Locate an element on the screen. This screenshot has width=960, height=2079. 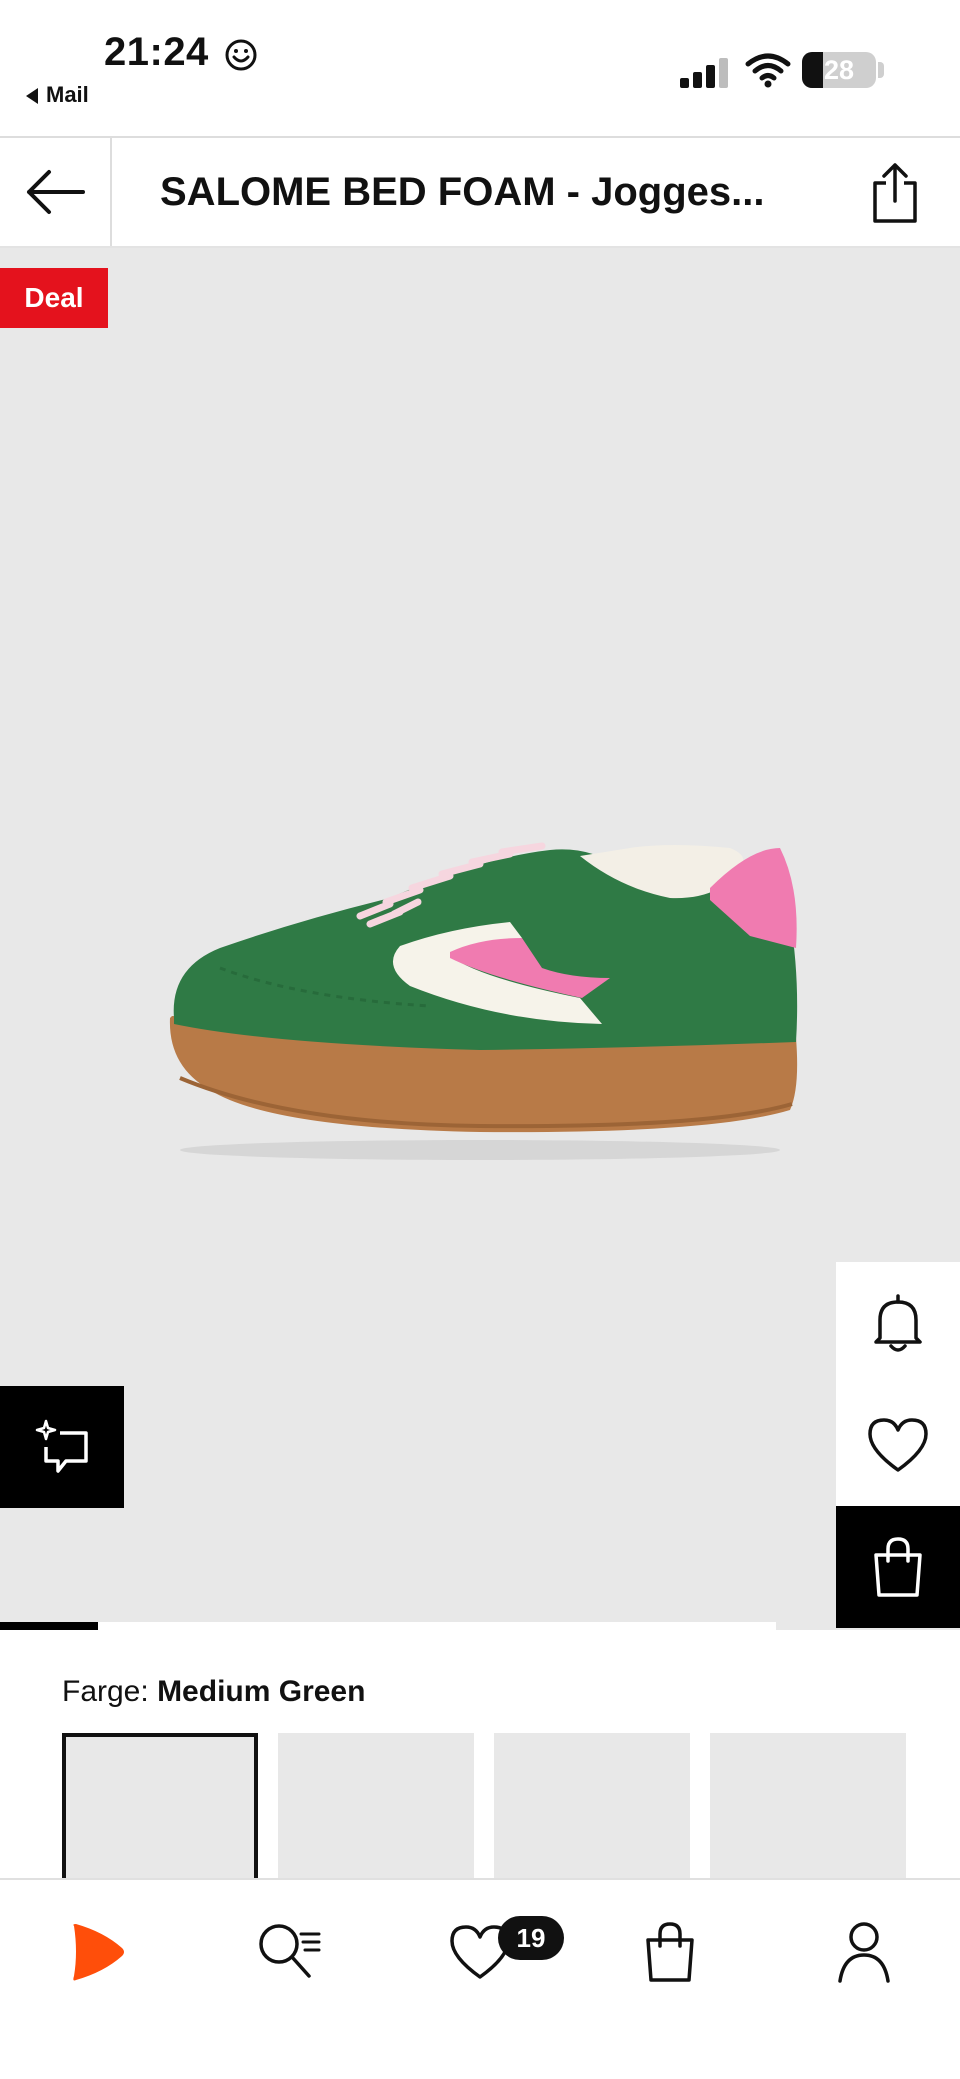
battery-percent: 28 is located at coordinates (839, 70).